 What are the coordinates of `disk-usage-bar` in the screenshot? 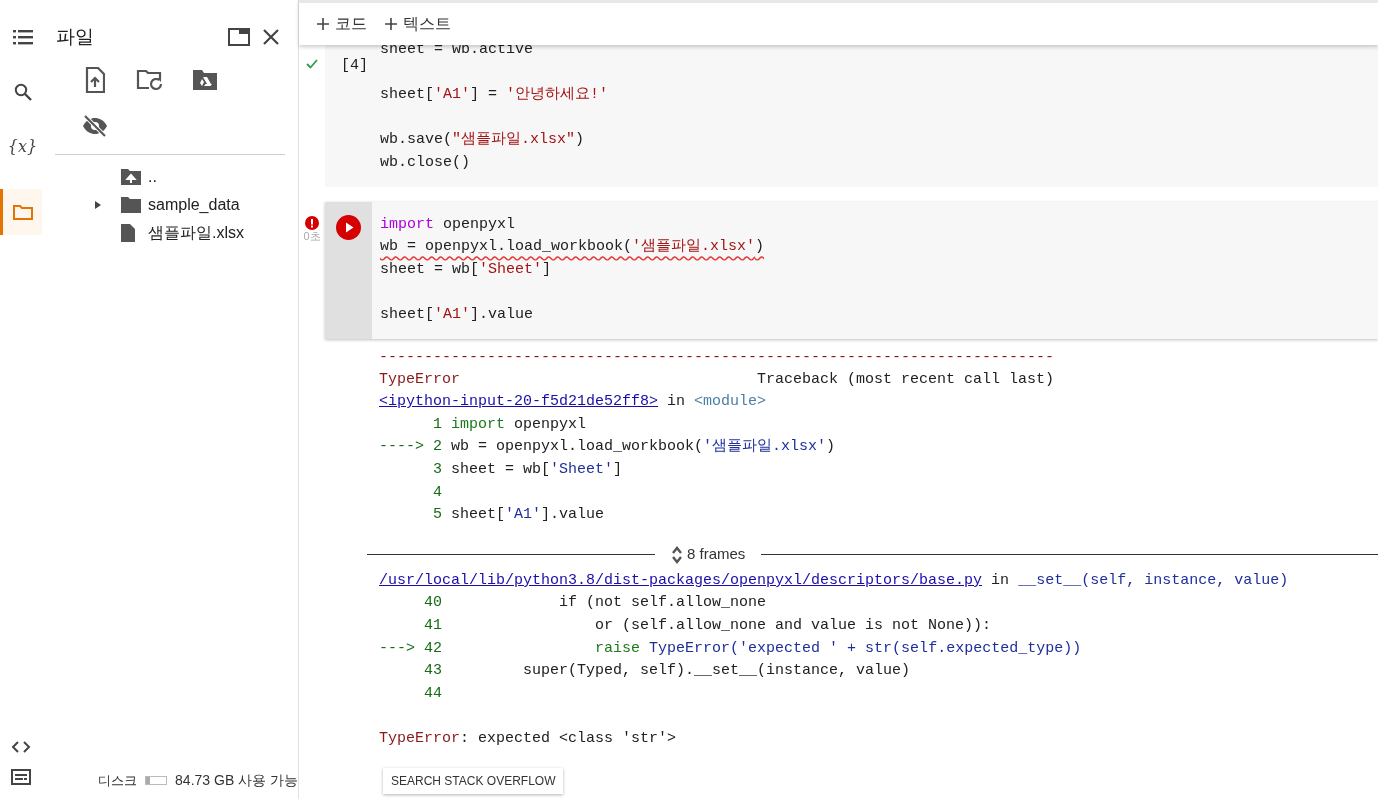 It's located at (156, 780).